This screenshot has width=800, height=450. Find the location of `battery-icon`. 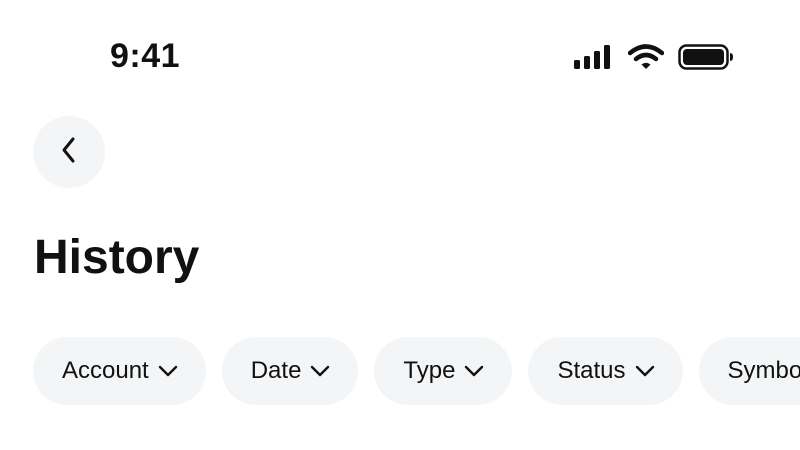

battery-icon is located at coordinates (706, 57).